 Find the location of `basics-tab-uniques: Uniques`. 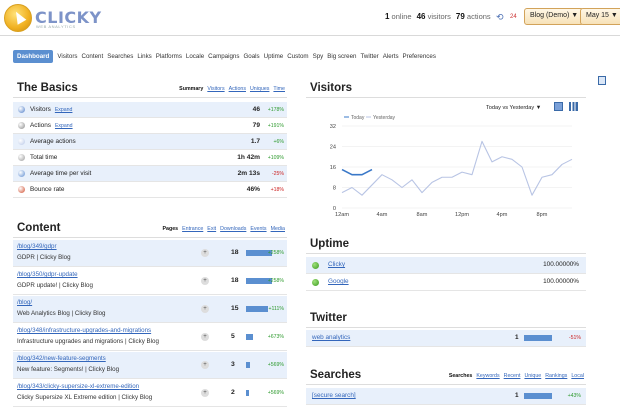

basics-tab-uniques: Uniques is located at coordinates (259, 89).